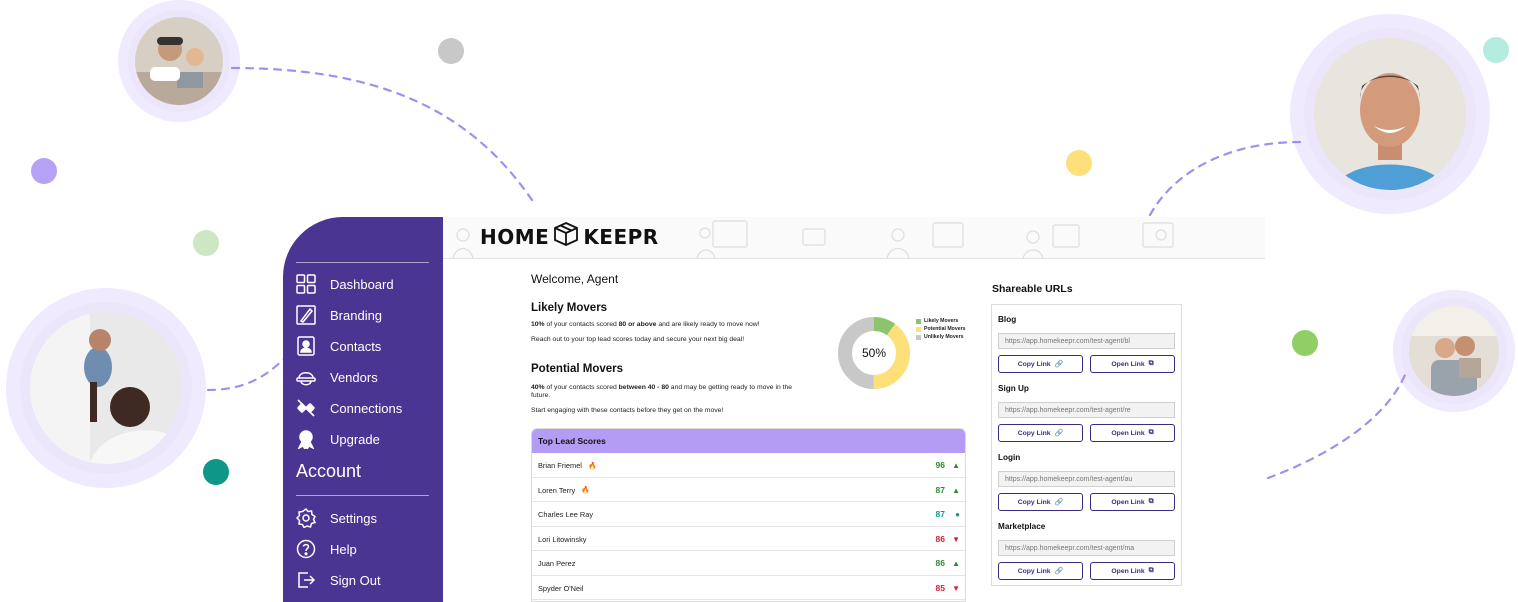  I want to click on homekeepr-logo: HOME KEEPR, so click(569, 236).